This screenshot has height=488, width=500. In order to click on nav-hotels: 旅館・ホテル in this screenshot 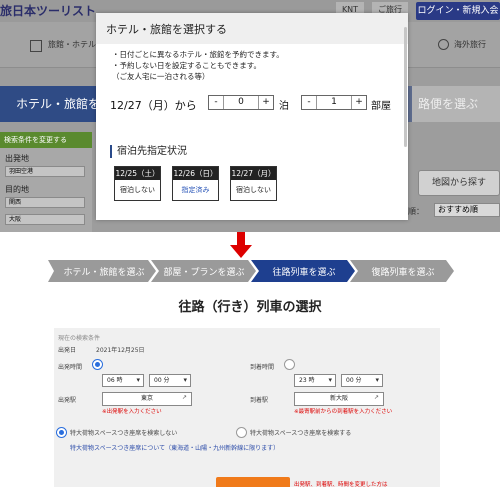, I will do `click(72, 45)`.